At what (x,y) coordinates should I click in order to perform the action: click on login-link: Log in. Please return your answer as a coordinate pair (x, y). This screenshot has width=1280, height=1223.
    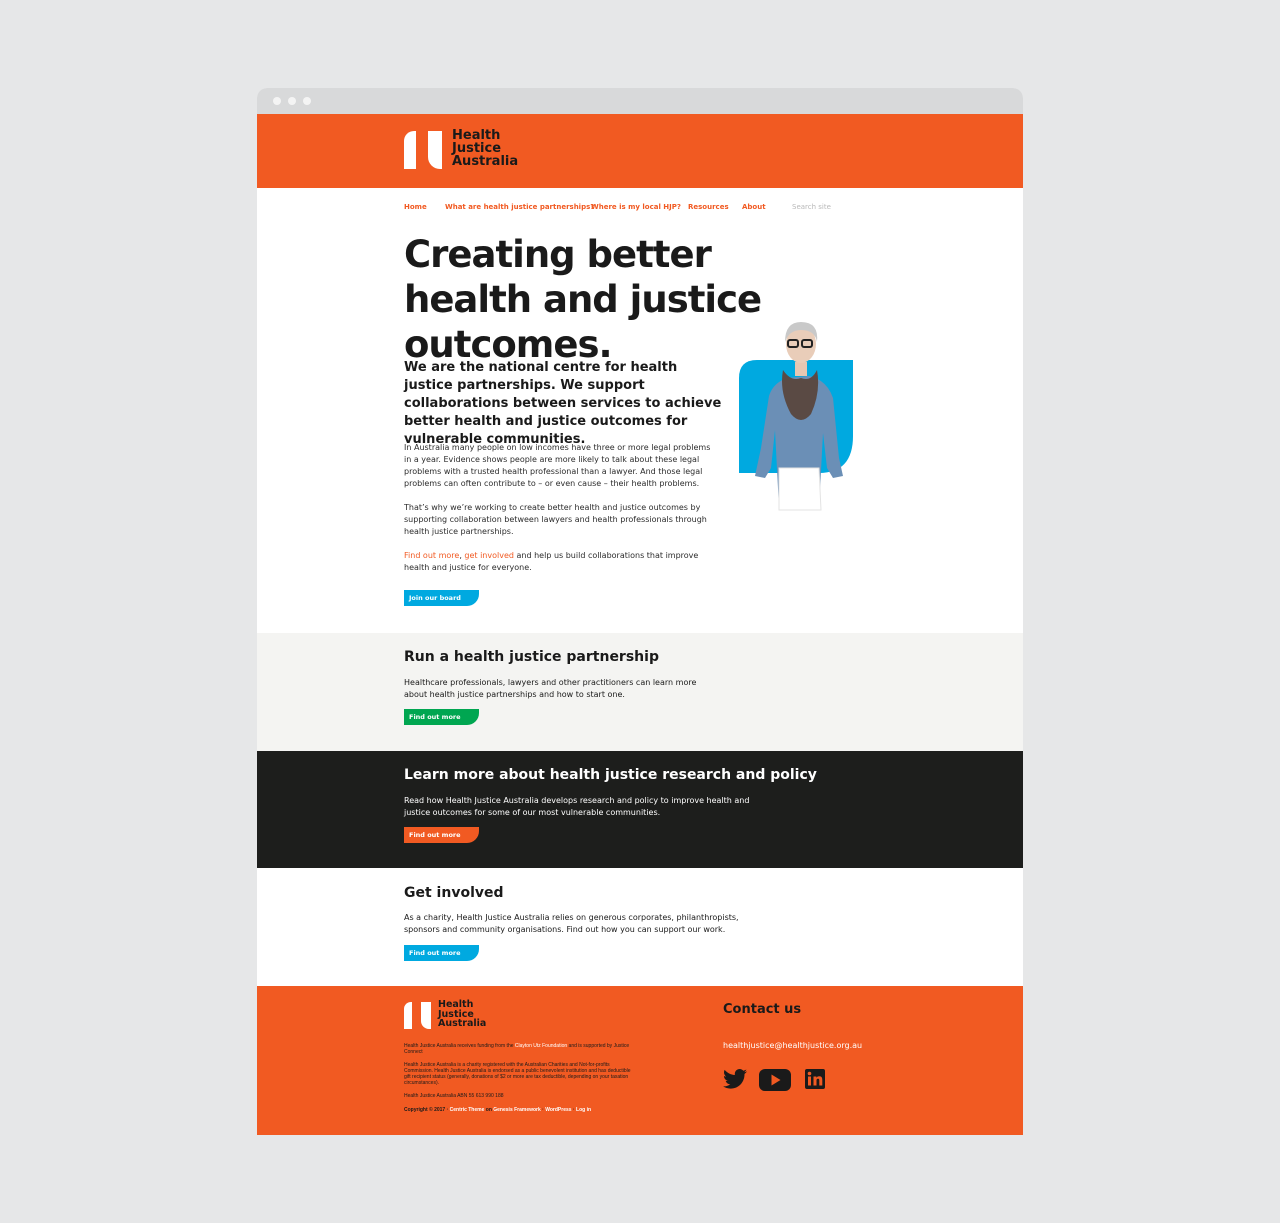
    Looking at the image, I should click on (583, 1110).